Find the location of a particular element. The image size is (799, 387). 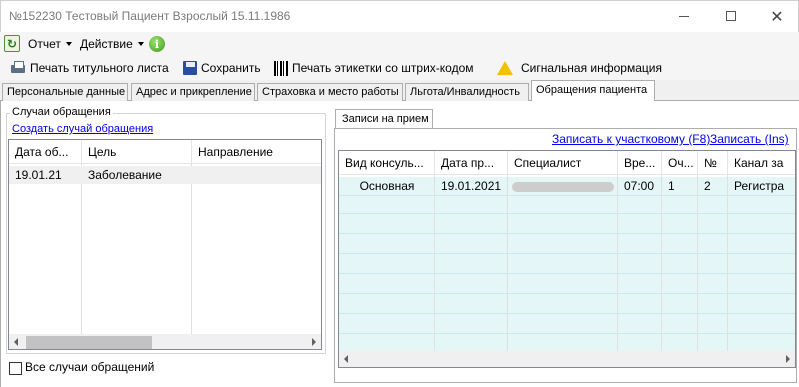

cell-goal: Заболевание is located at coordinates (125, 175).